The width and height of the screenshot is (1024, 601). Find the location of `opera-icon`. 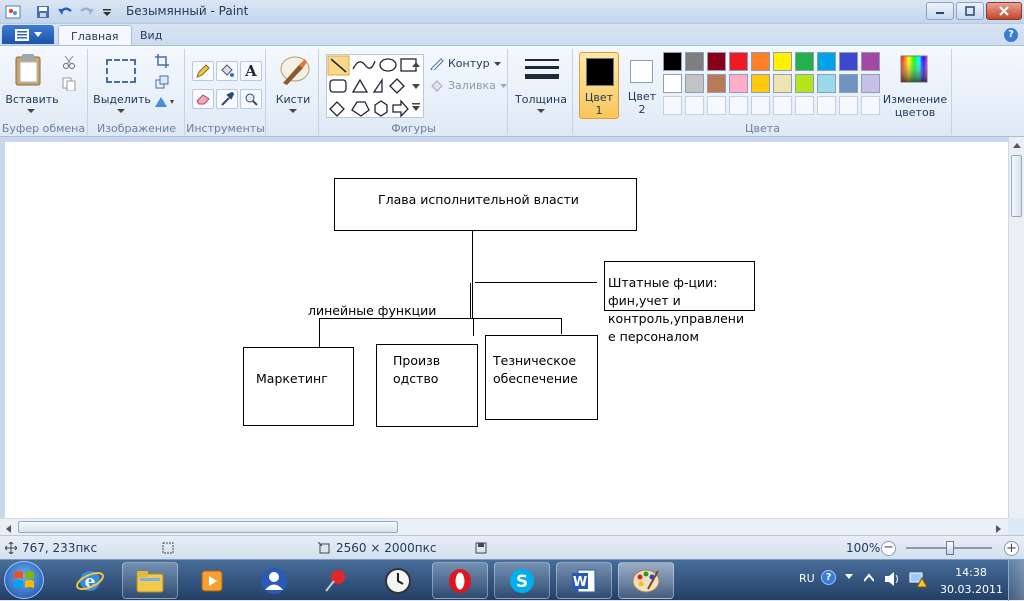

opera-icon is located at coordinates (460, 580).